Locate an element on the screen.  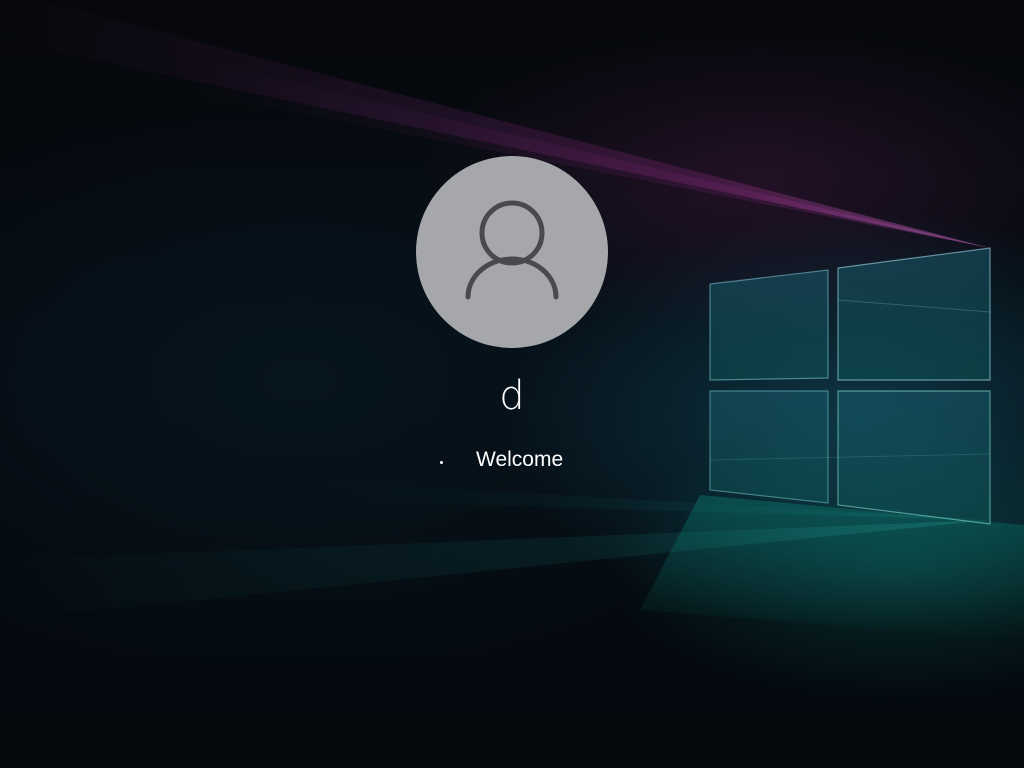
welcome-text: Welcome is located at coordinates (520, 459).